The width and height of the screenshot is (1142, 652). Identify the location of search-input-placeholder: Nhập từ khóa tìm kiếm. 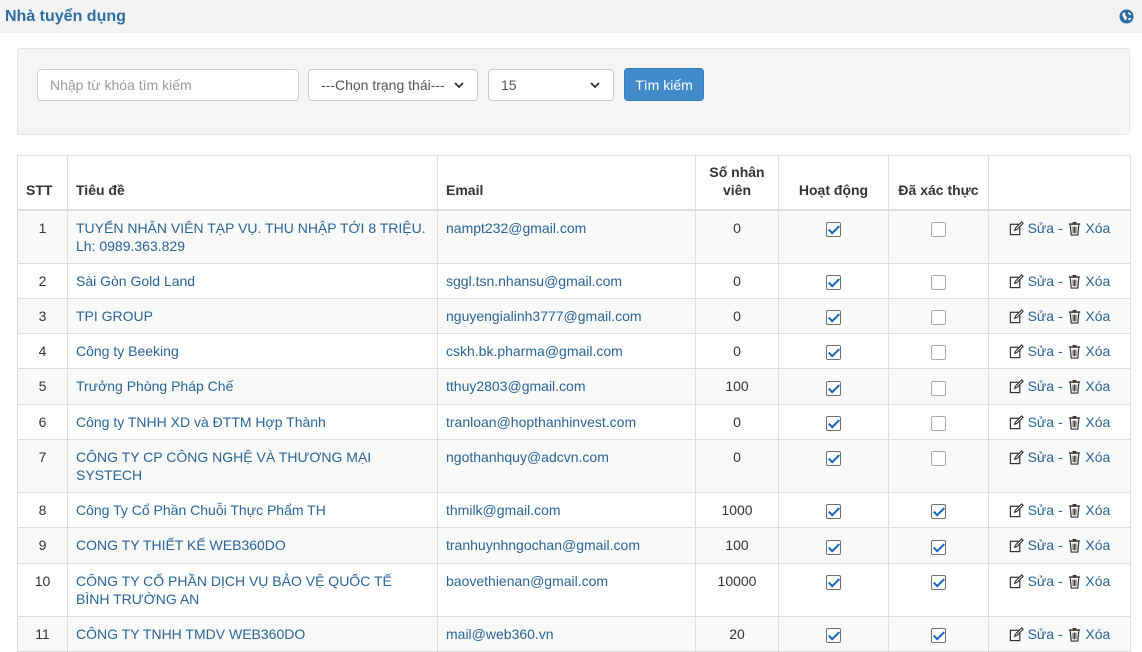
(121, 85).